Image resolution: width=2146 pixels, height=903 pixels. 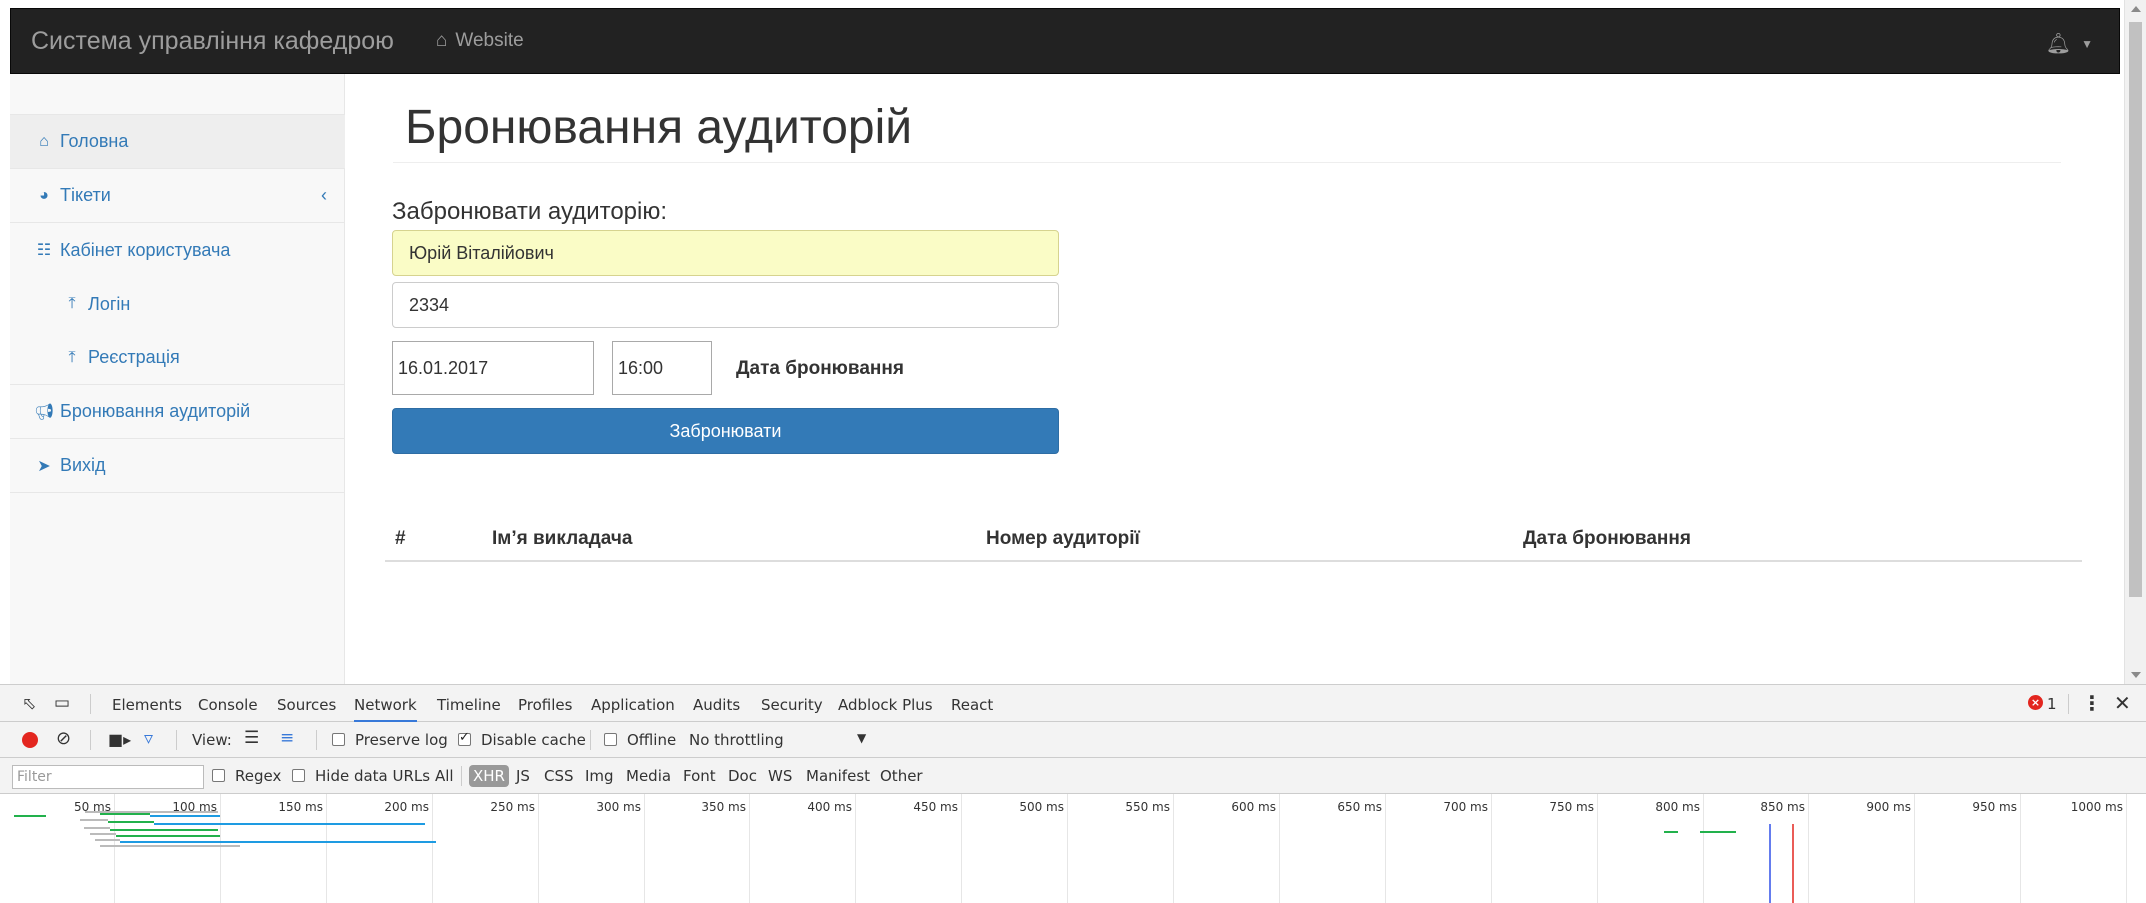 I want to click on page-title: Бронювання аудиторій, so click(x=659, y=127).